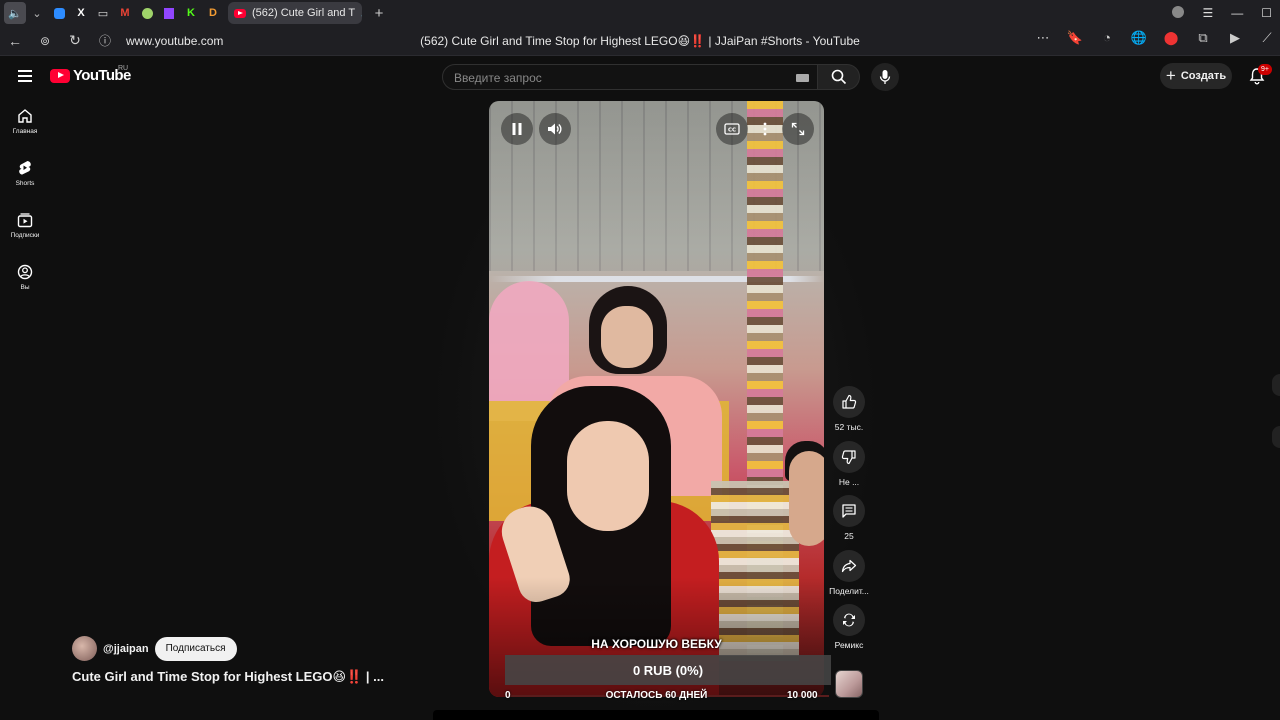 The height and width of the screenshot is (720, 1280). I want to click on kick-icon: K, so click(191, 13).